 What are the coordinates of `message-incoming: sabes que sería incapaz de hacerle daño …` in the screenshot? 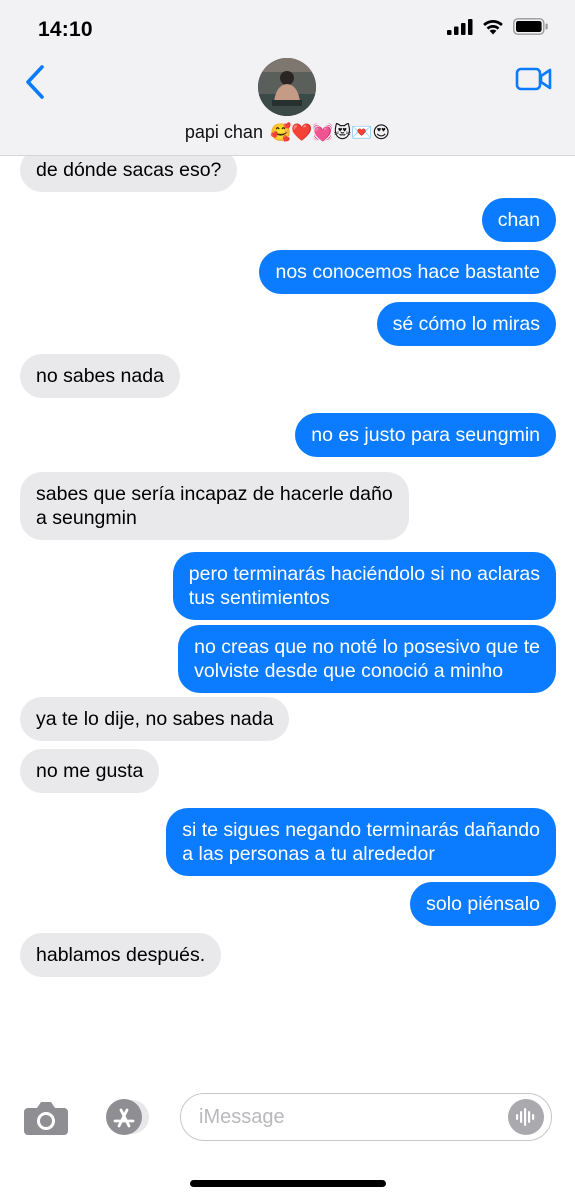 It's located at (214, 506).